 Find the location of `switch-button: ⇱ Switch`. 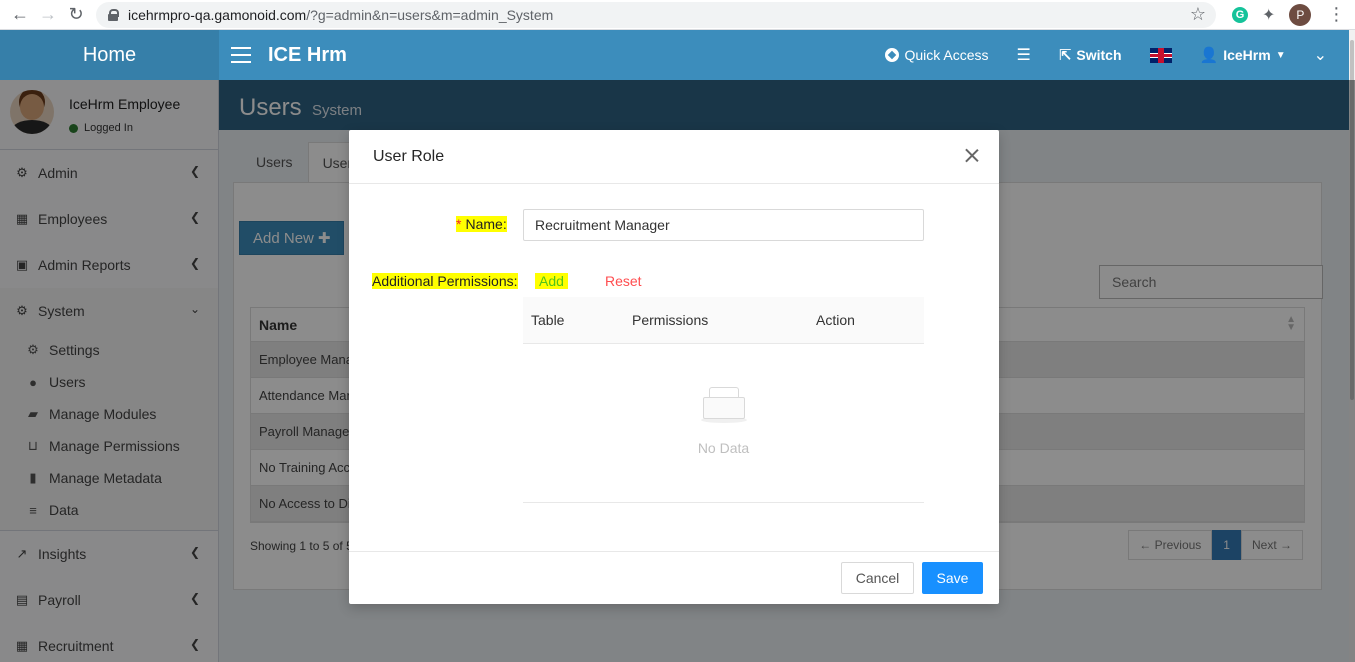

switch-button: ⇱ Switch is located at coordinates (1090, 55).